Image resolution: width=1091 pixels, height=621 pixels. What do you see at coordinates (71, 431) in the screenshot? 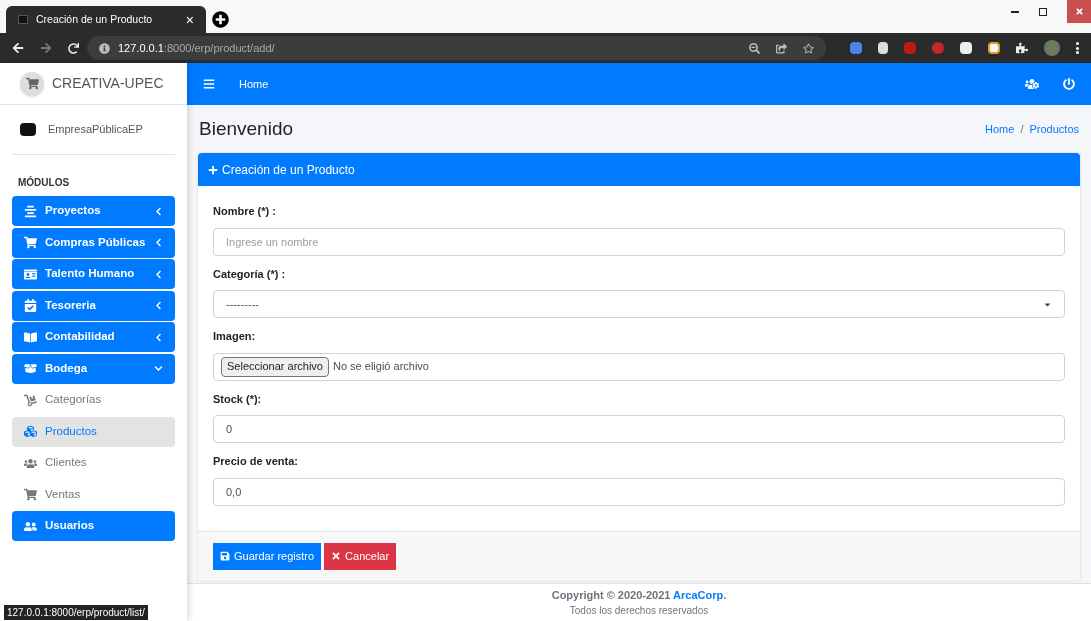
I see `sidebar-item-label: Productos` at bounding box center [71, 431].